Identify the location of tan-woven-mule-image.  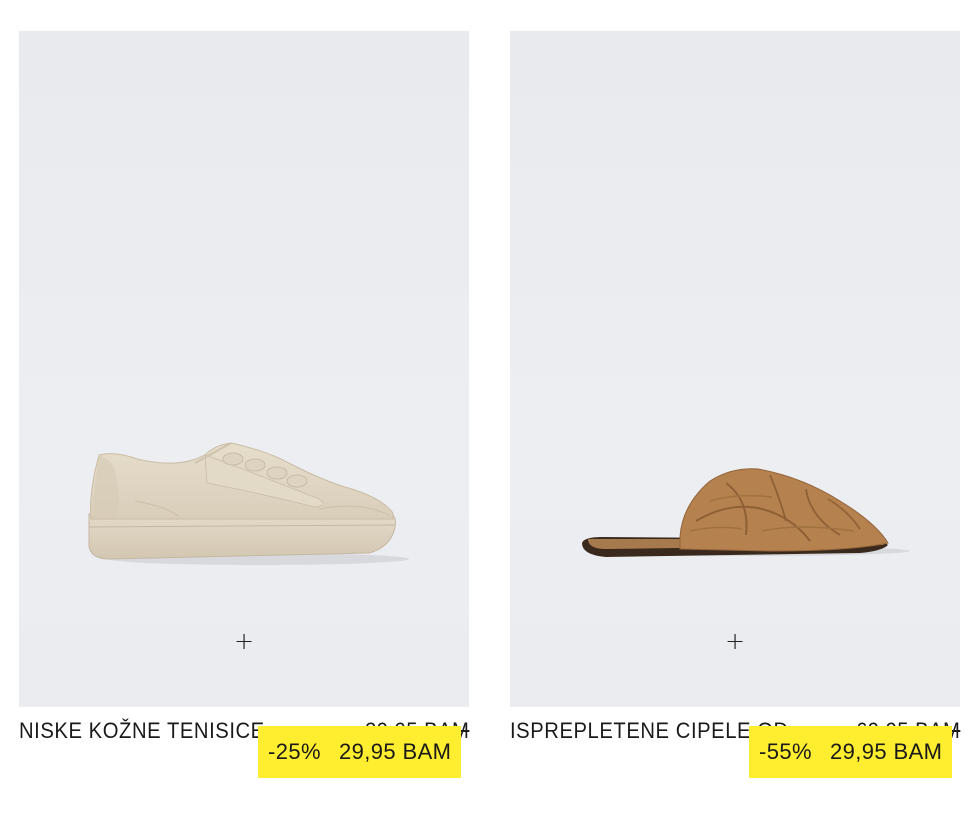
(746, 512).